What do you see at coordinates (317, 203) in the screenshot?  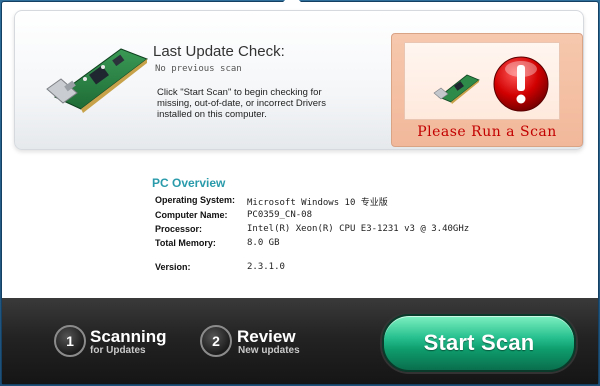 I see `overview-value: Microsoft Windows 10 专业版` at bounding box center [317, 203].